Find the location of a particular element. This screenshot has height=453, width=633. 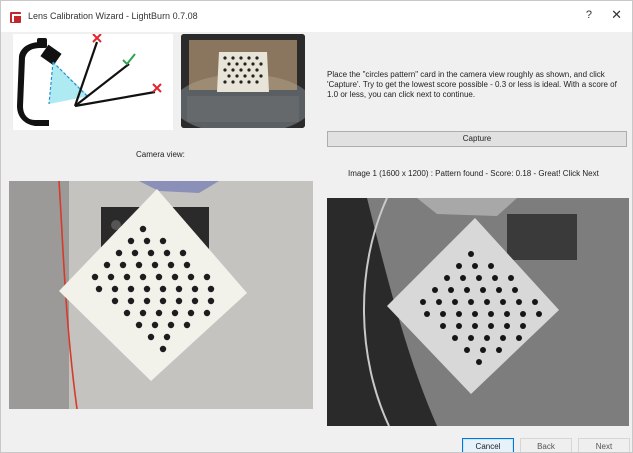

arm-joint-shape is located at coordinates (42, 43).